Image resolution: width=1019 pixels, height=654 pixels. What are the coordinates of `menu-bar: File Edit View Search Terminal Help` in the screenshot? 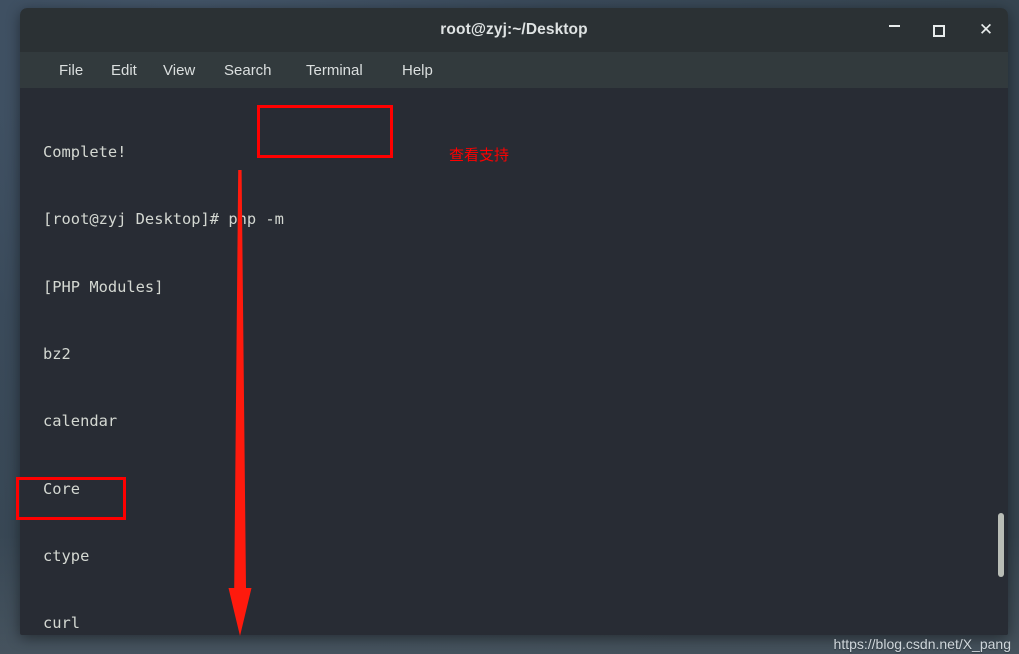 It's located at (514, 70).